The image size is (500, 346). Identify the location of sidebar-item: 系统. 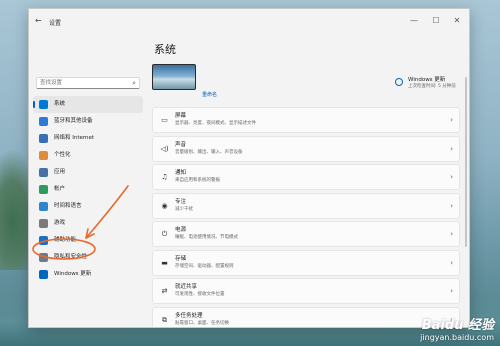
(88, 104).